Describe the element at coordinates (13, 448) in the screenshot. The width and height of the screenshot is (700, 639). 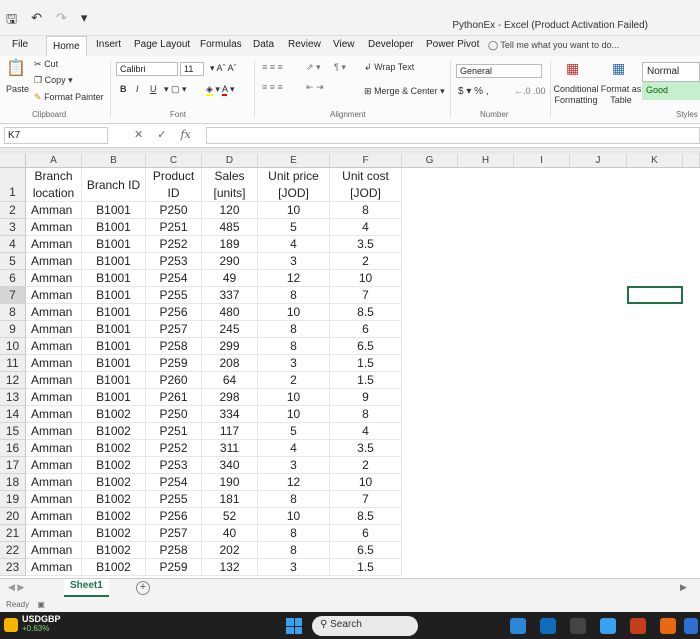
I see `row-header: 16` at that location.